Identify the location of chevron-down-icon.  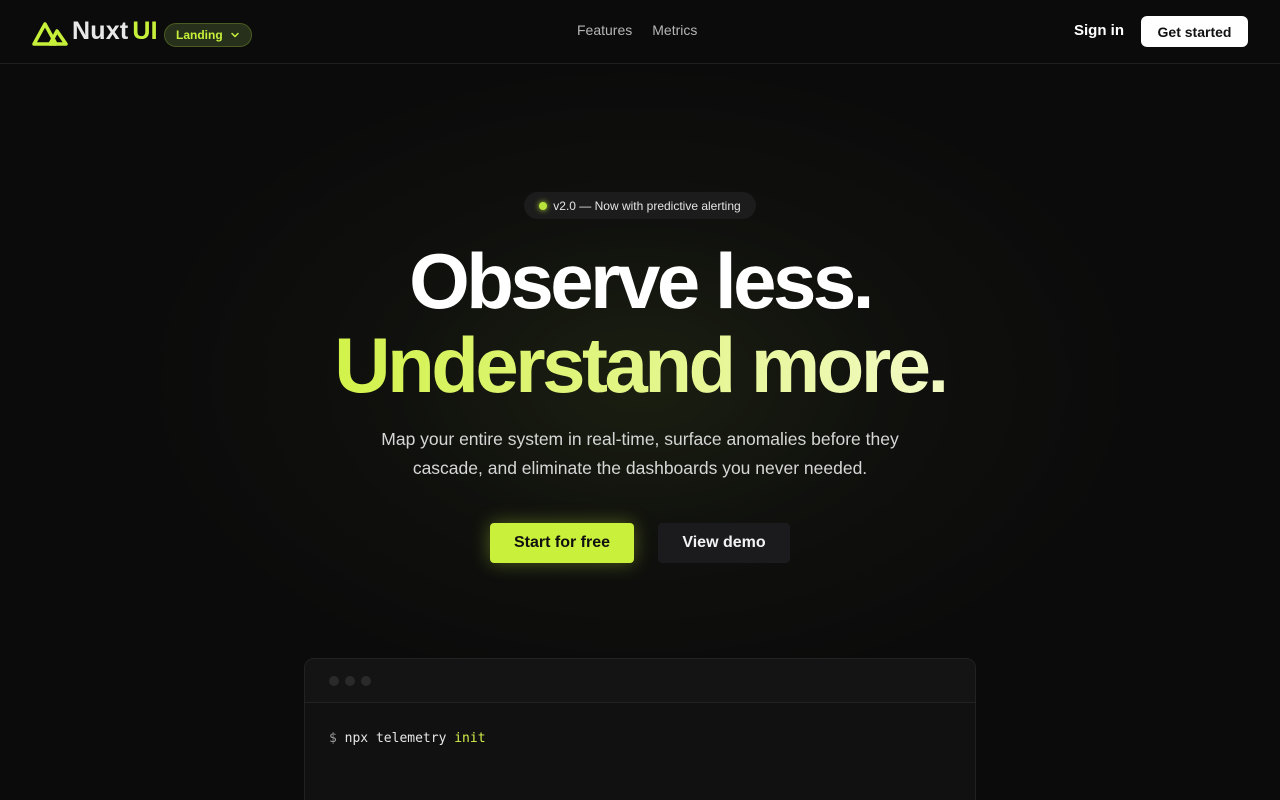
(234, 35).